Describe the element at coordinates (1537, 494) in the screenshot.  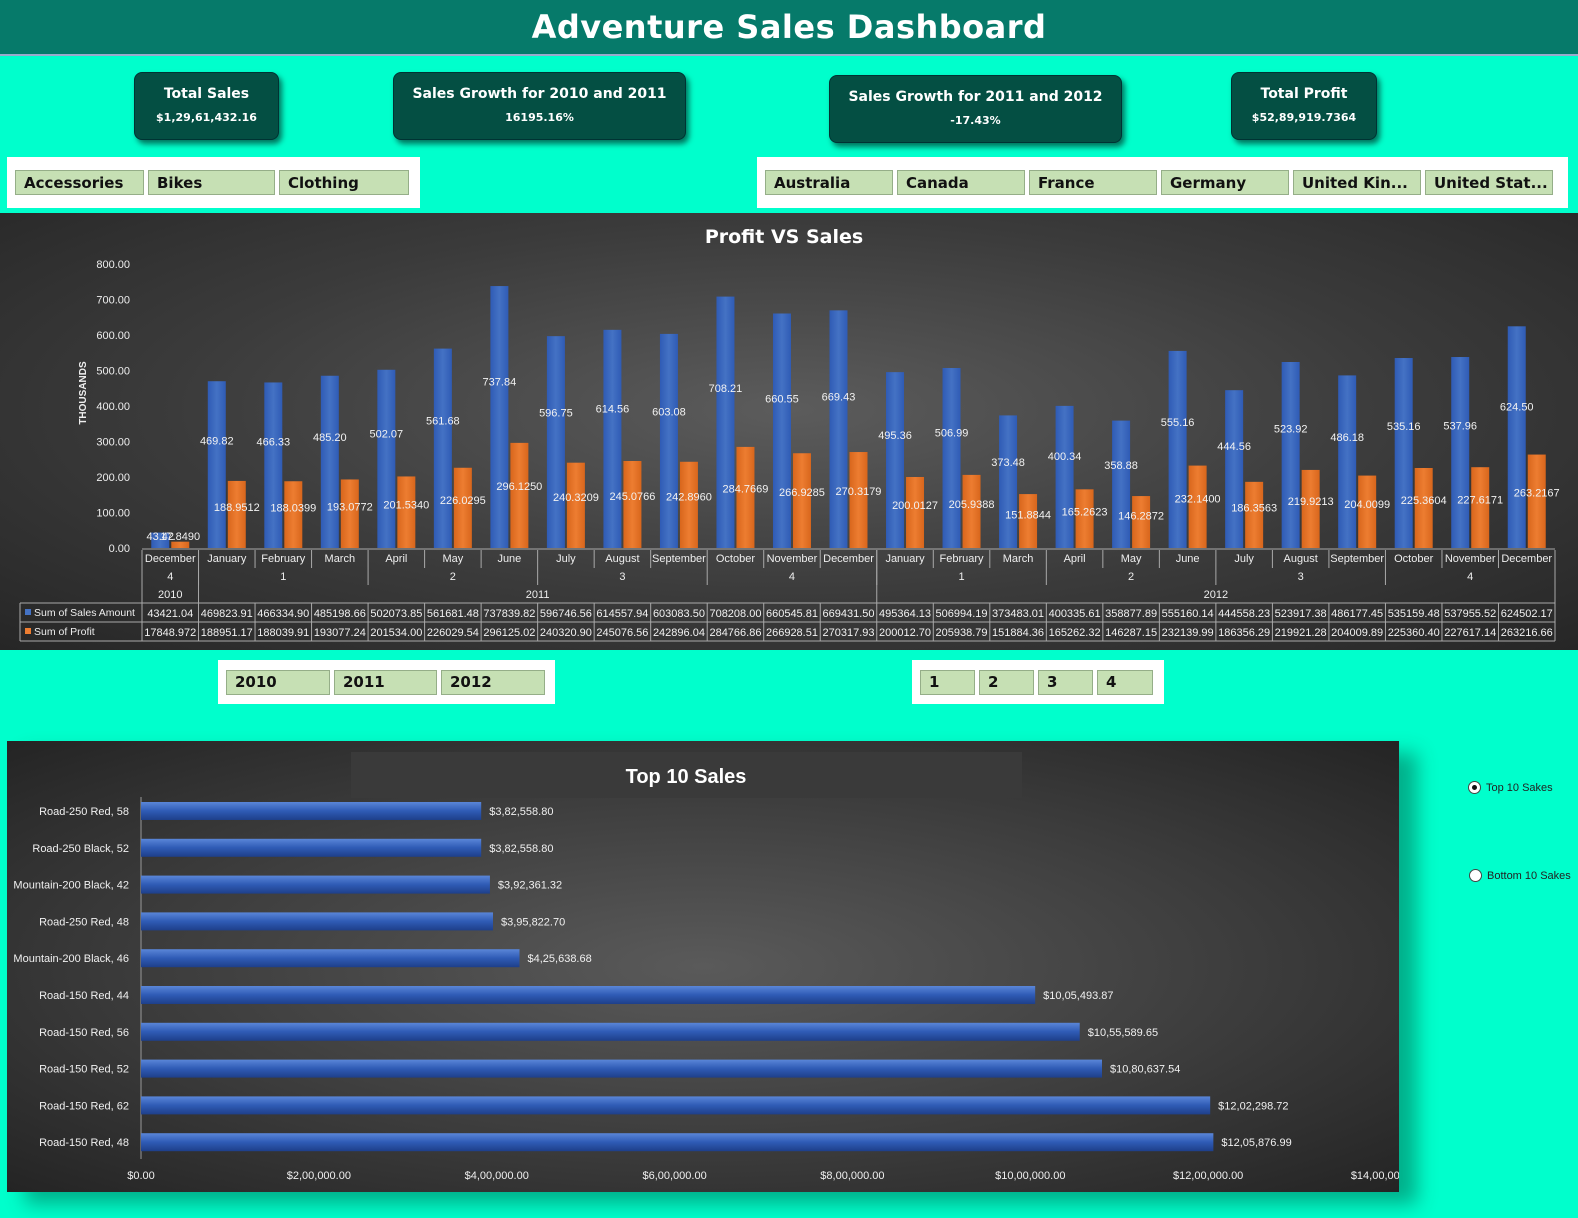
I see `profit-data-label: 263.2167` at that location.